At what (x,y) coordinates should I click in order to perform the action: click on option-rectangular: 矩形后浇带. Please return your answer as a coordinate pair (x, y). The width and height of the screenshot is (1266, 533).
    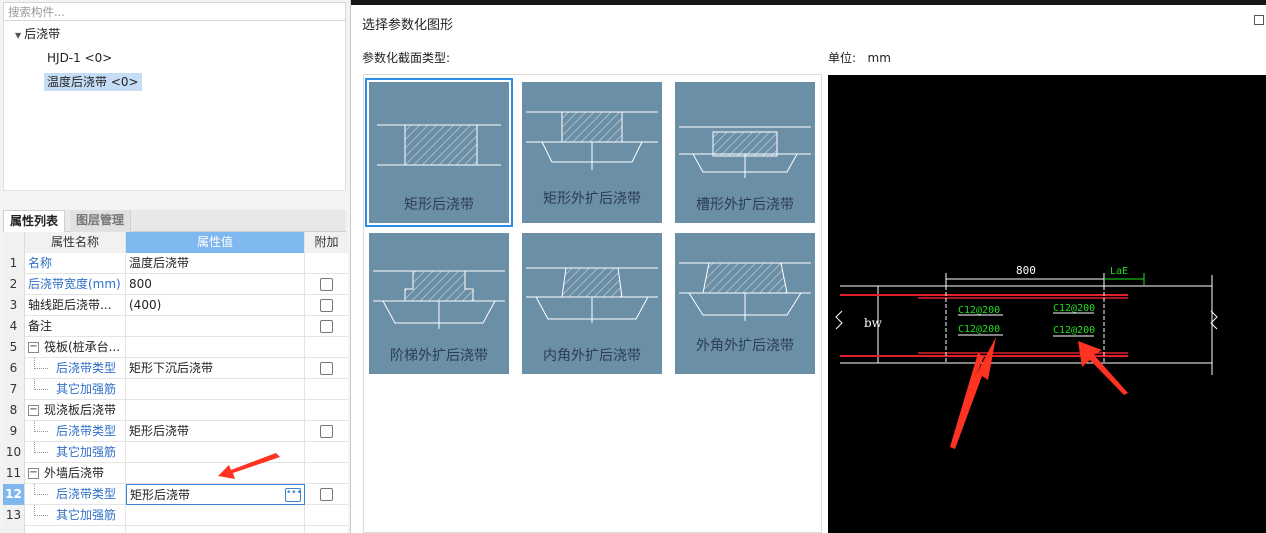
    Looking at the image, I should click on (439, 152).